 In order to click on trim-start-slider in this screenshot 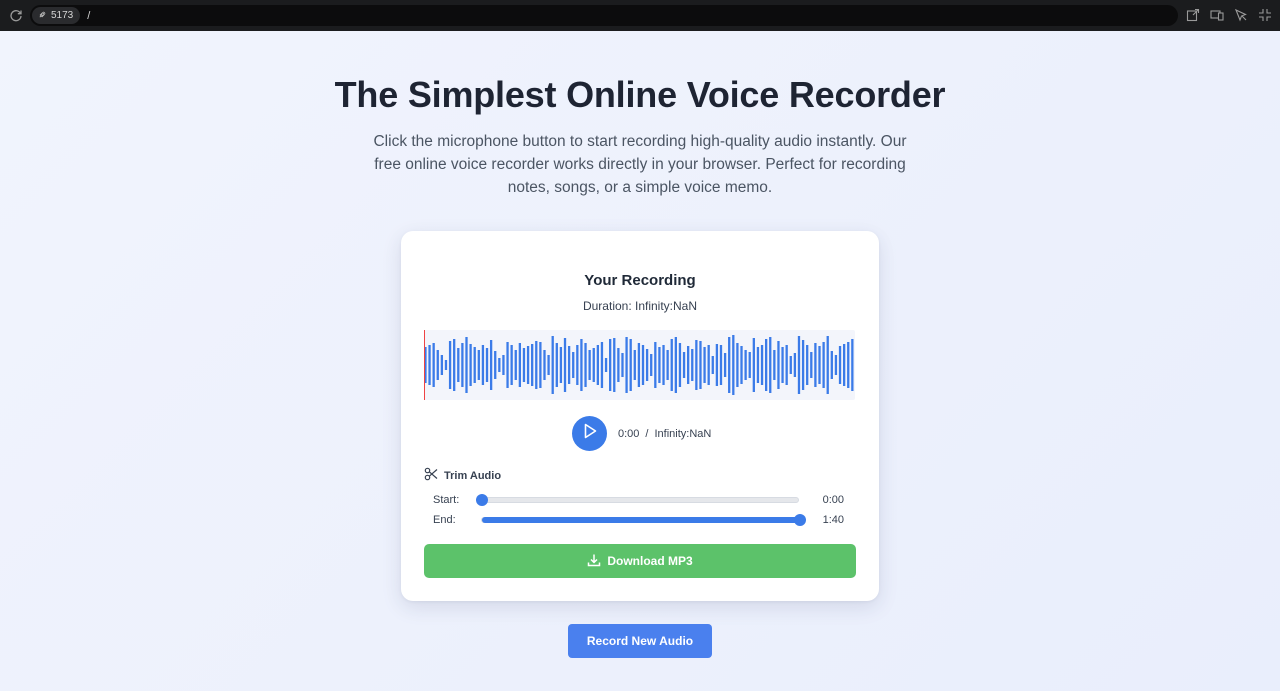, I will do `click(637, 500)`.